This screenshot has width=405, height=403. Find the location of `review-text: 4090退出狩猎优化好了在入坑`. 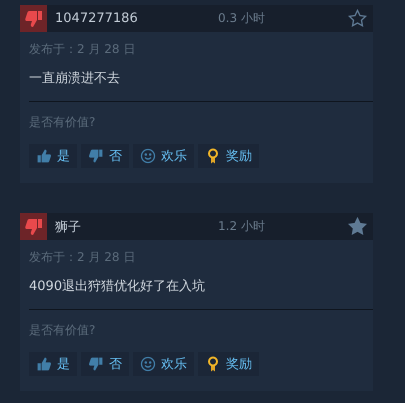

review-text: 4090退出狩猎优化好了在入坑 is located at coordinates (117, 286).